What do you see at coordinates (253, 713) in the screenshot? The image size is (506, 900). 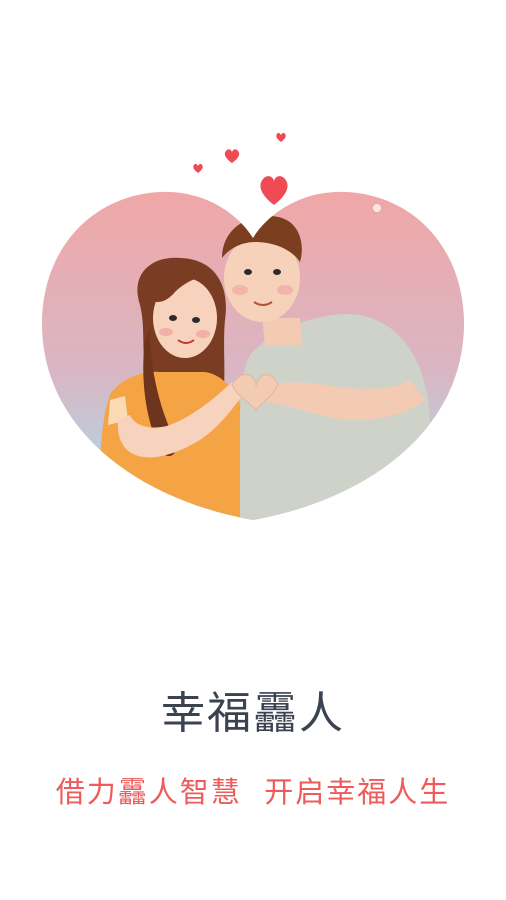 I see `app-title: 幸福靐人` at bounding box center [253, 713].